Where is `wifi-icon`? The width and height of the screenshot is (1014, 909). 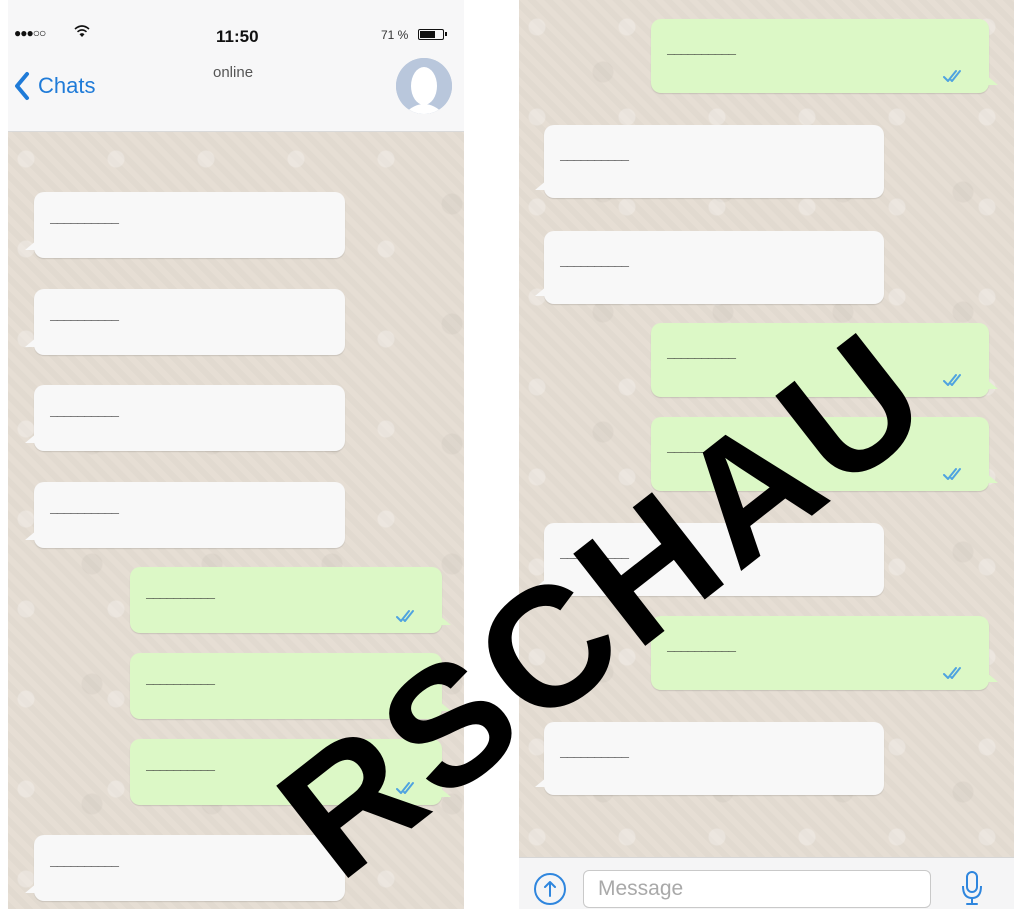 wifi-icon is located at coordinates (82, 31).